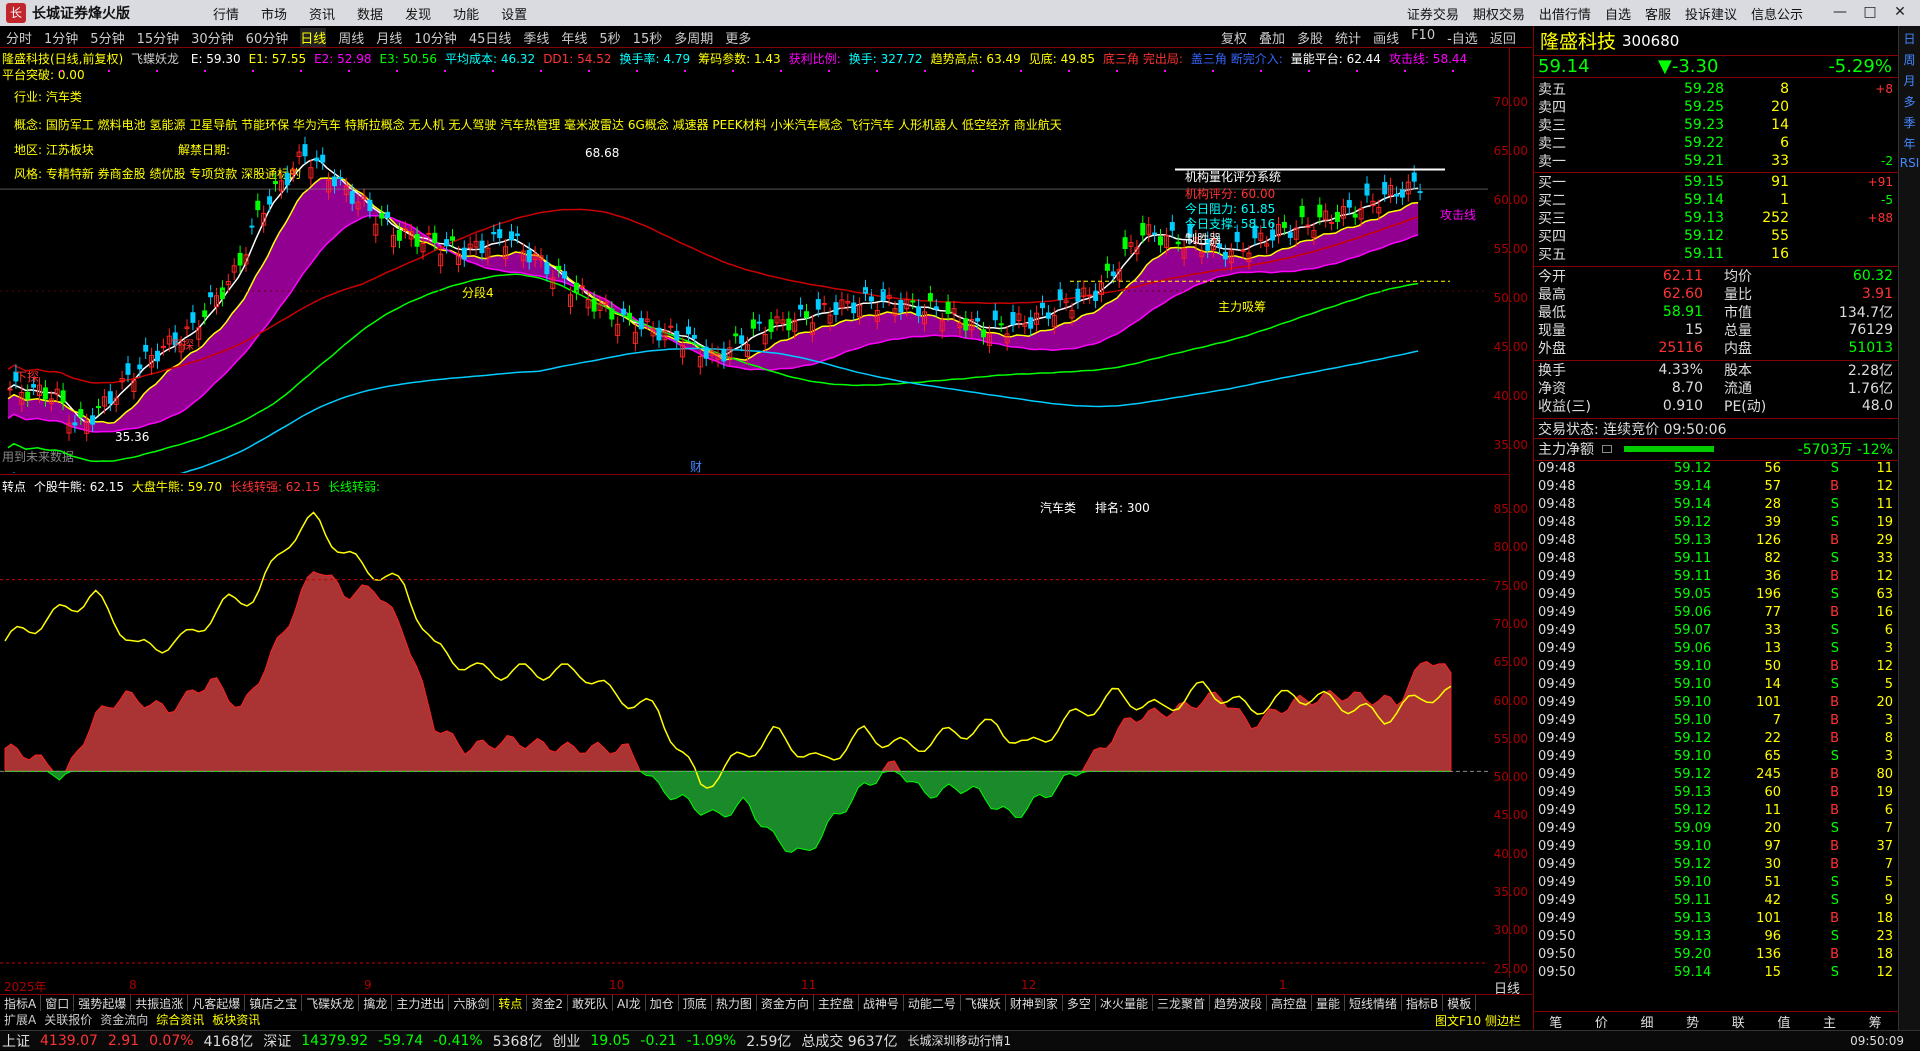 The image size is (1920, 1051). What do you see at coordinates (21, 1003) in the screenshot?
I see `ind-tab-0: 指标A` at bounding box center [21, 1003].